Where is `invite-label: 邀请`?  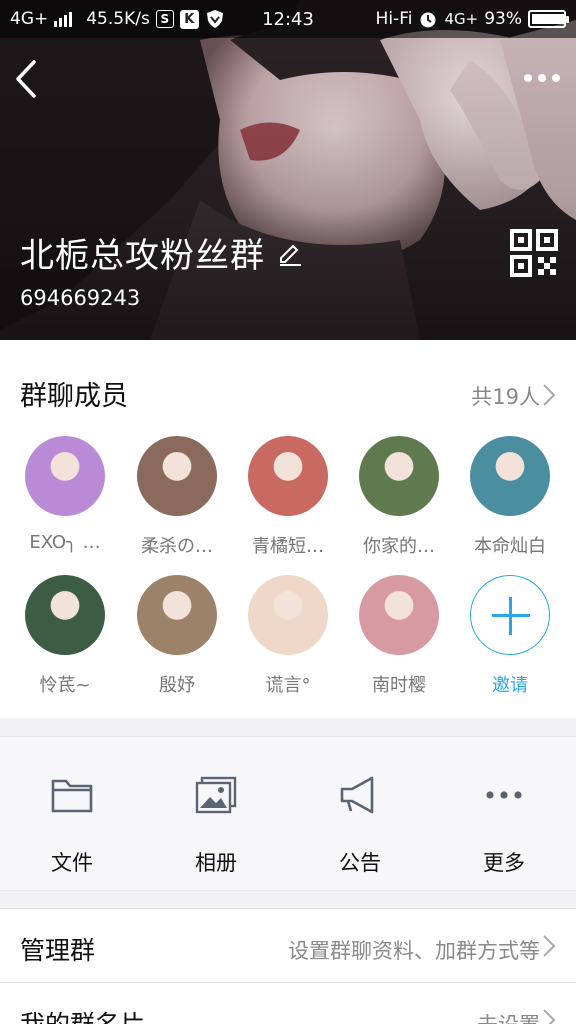
invite-label: 邀请 is located at coordinates (510, 685).